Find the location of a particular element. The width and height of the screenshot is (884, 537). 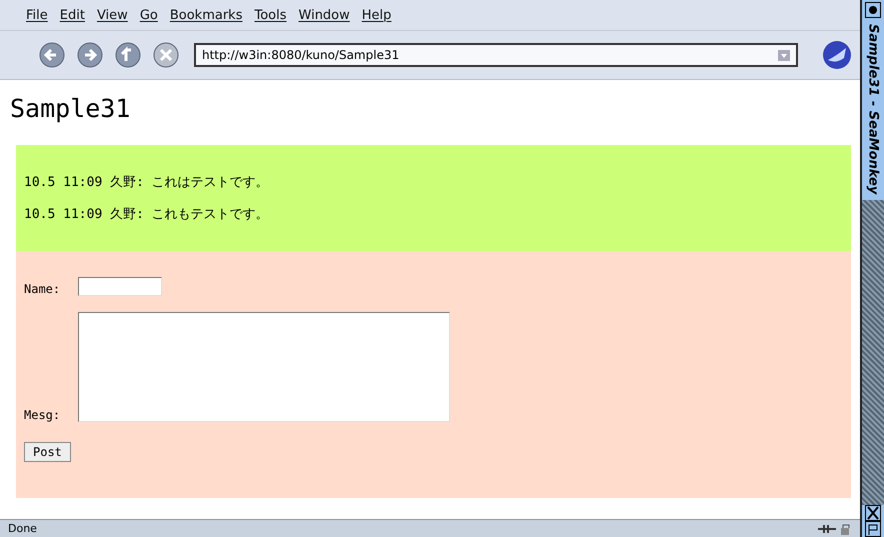

name-field is located at coordinates (120, 286).